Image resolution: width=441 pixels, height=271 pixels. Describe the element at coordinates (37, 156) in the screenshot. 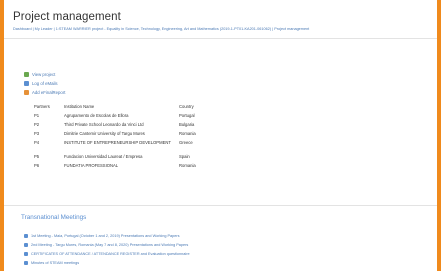

I see `partner-role: P5` at that location.